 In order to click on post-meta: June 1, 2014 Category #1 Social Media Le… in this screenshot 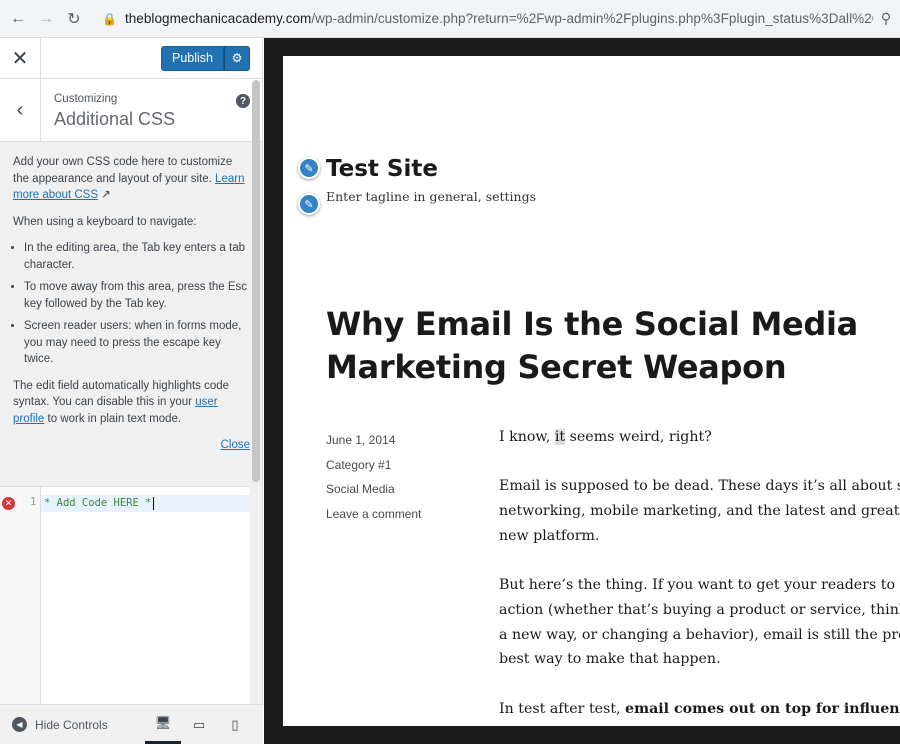, I will do `click(373, 477)`.